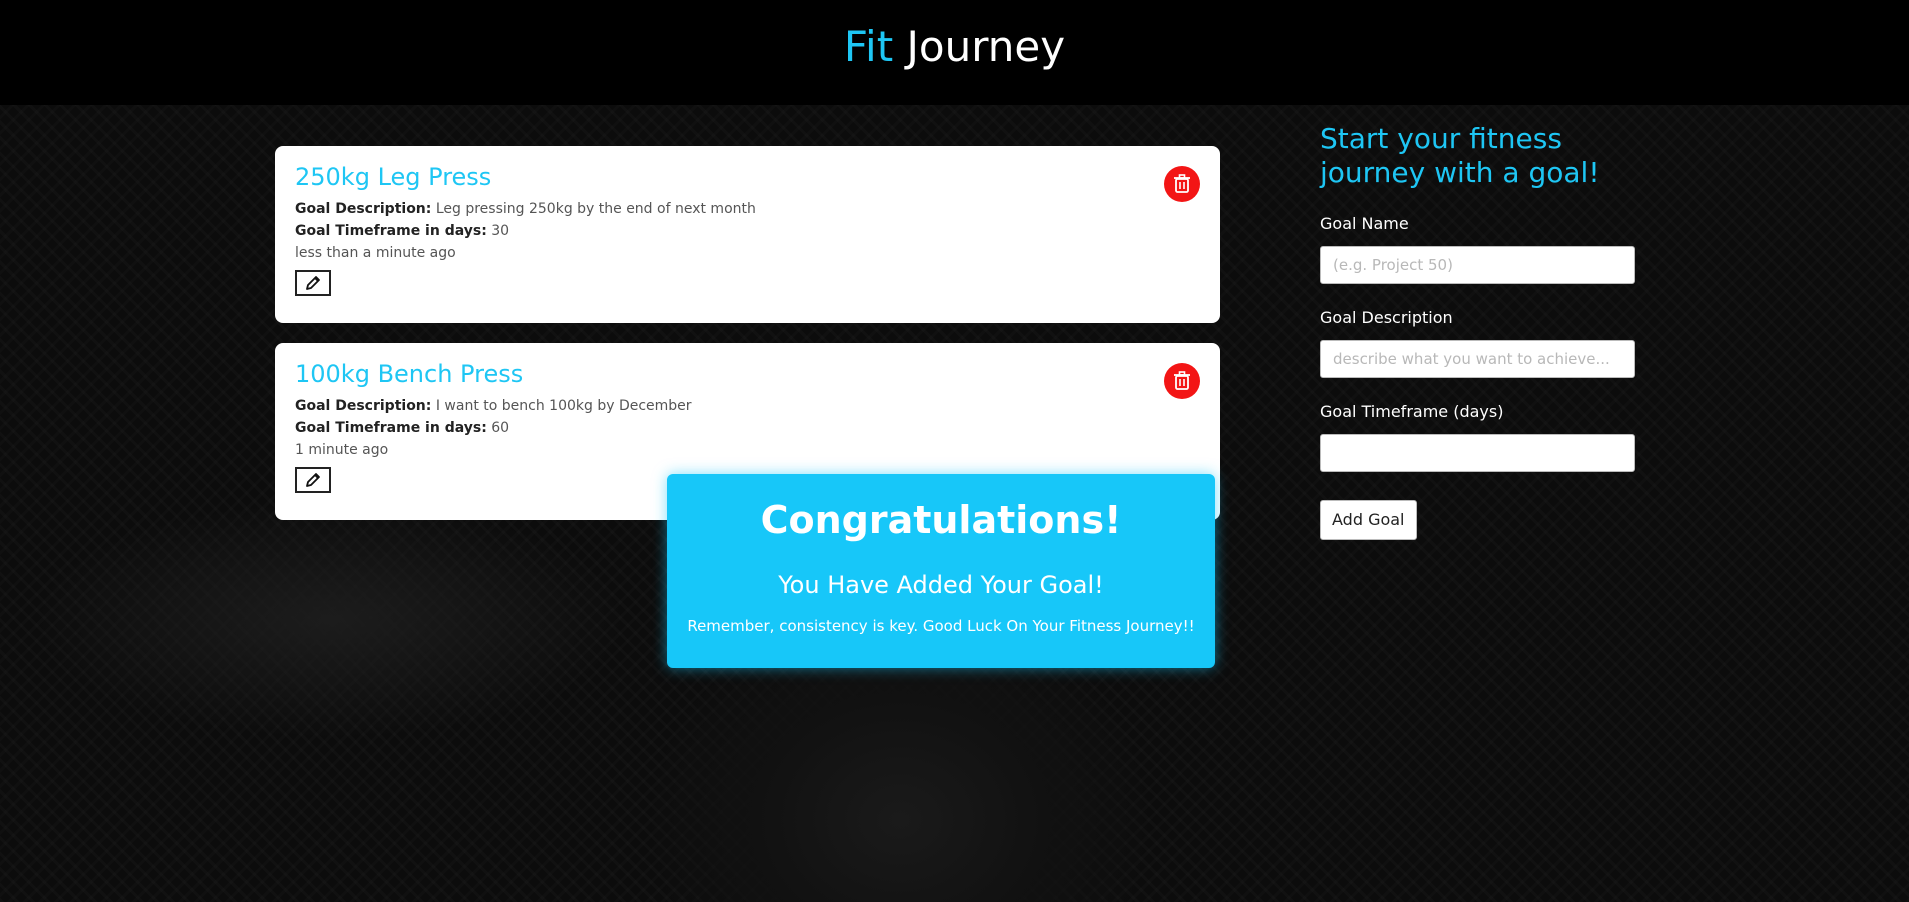 This screenshot has height=902, width=1909. Describe the element at coordinates (375, 253) in the screenshot. I see `goal-created-time: less than a minute ago` at that location.